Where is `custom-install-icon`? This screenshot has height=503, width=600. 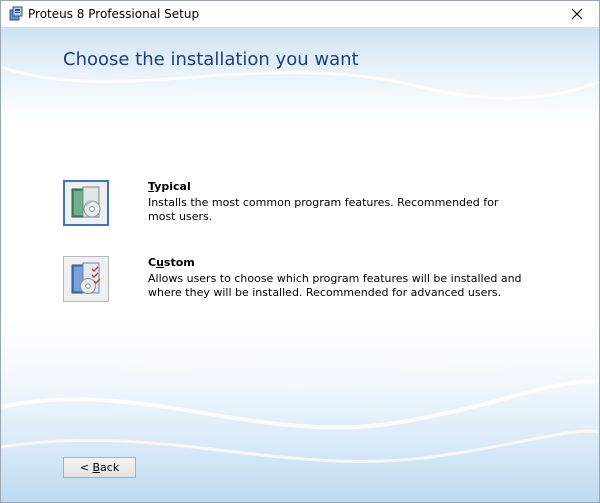
custom-install-icon is located at coordinates (86, 278).